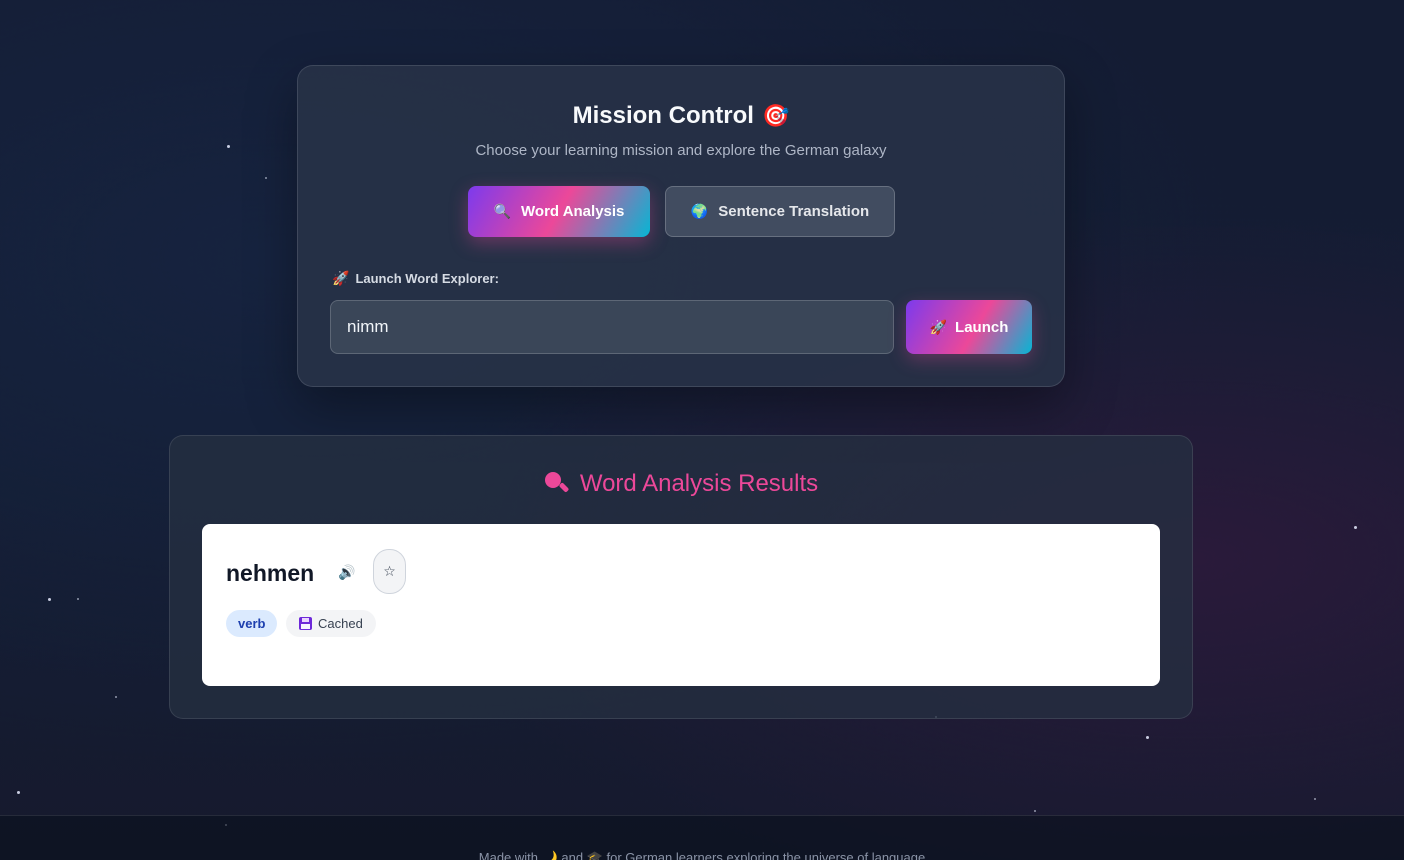 The height and width of the screenshot is (860, 1404). Describe the element at coordinates (346, 572) in the screenshot. I see `speaker-icon: 🔊` at that location.